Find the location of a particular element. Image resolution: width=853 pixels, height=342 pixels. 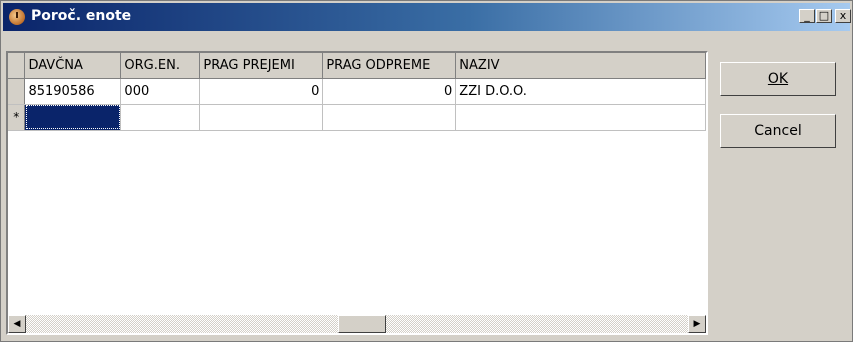

cell-org-en: 000 is located at coordinates (160, 91).